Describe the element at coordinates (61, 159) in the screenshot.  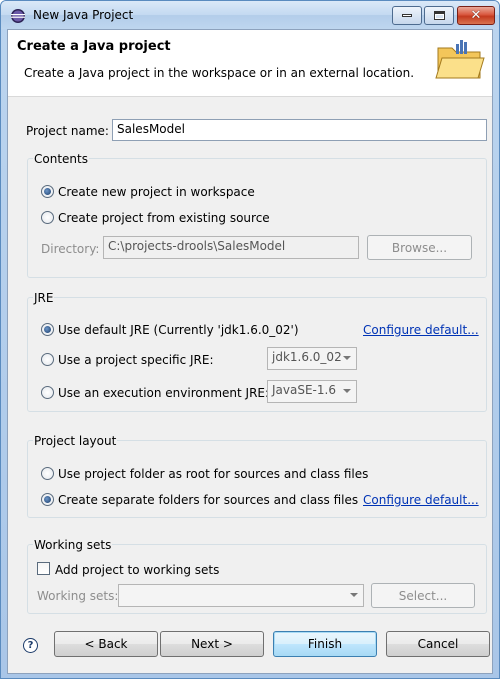
I see `contents-group-title: Contents` at that location.